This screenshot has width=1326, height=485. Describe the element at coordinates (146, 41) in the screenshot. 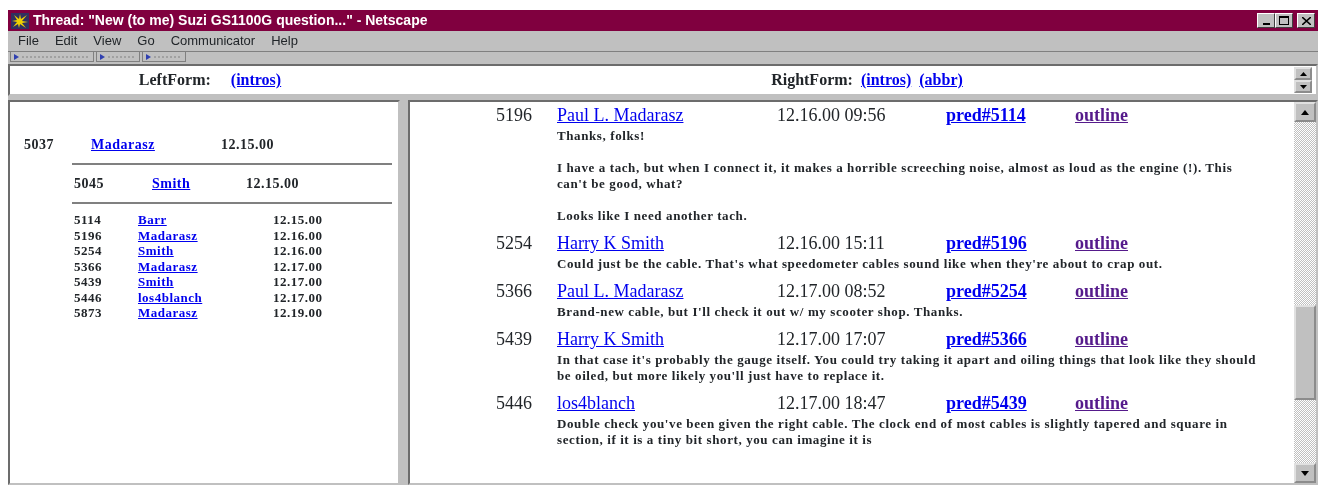

I see `menu-item: Go` at that location.